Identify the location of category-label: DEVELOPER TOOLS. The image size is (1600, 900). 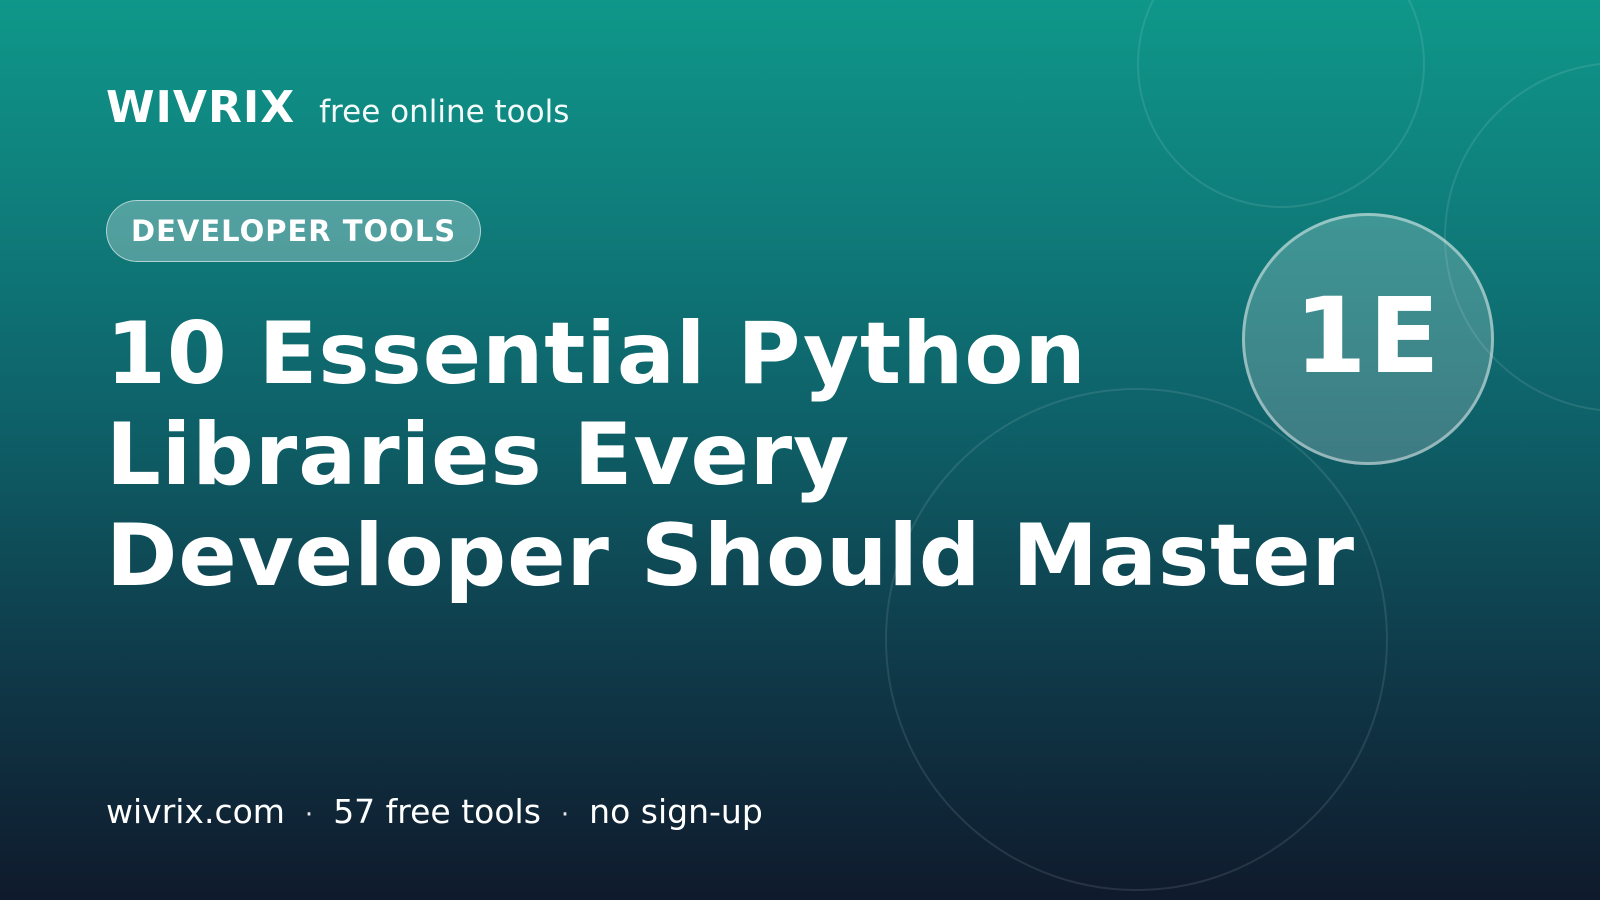
(294, 231).